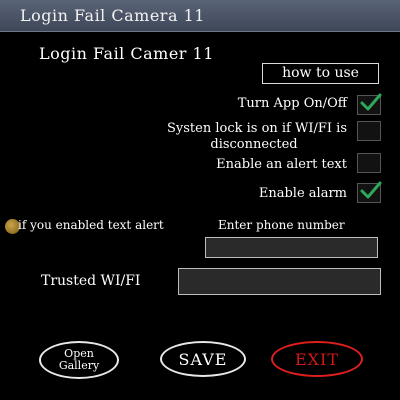 The height and width of the screenshot is (400, 400). What do you see at coordinates (302, 193) in the screenshot?
I see `alarm-label: Enable alarm` at bounding box center [302, 193].